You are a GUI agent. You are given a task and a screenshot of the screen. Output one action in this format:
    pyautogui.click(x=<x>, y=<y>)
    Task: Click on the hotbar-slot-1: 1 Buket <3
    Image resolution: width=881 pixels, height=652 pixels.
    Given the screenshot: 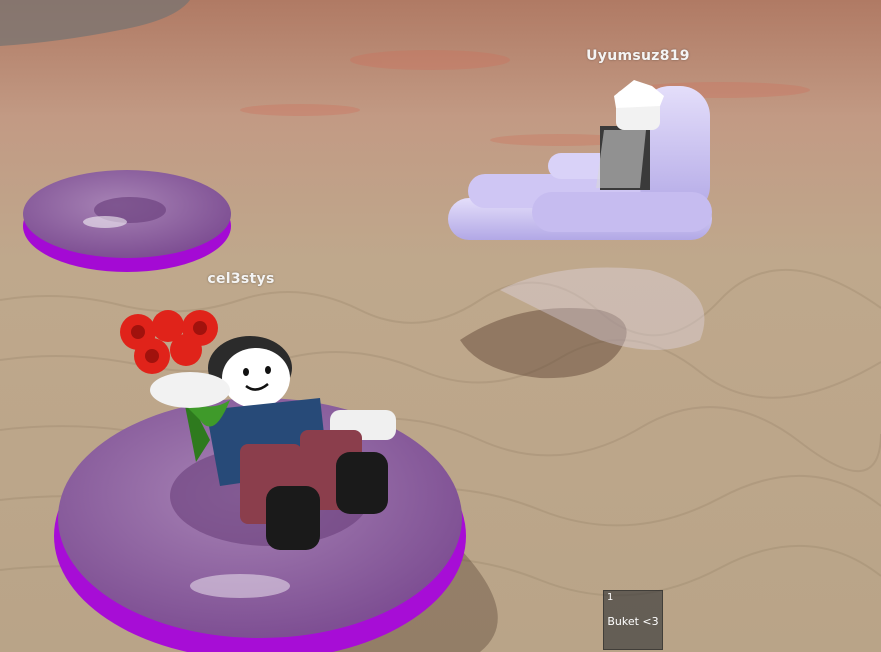 What is the action you would take?
    pyautogui.click(x=633, y=620)
    